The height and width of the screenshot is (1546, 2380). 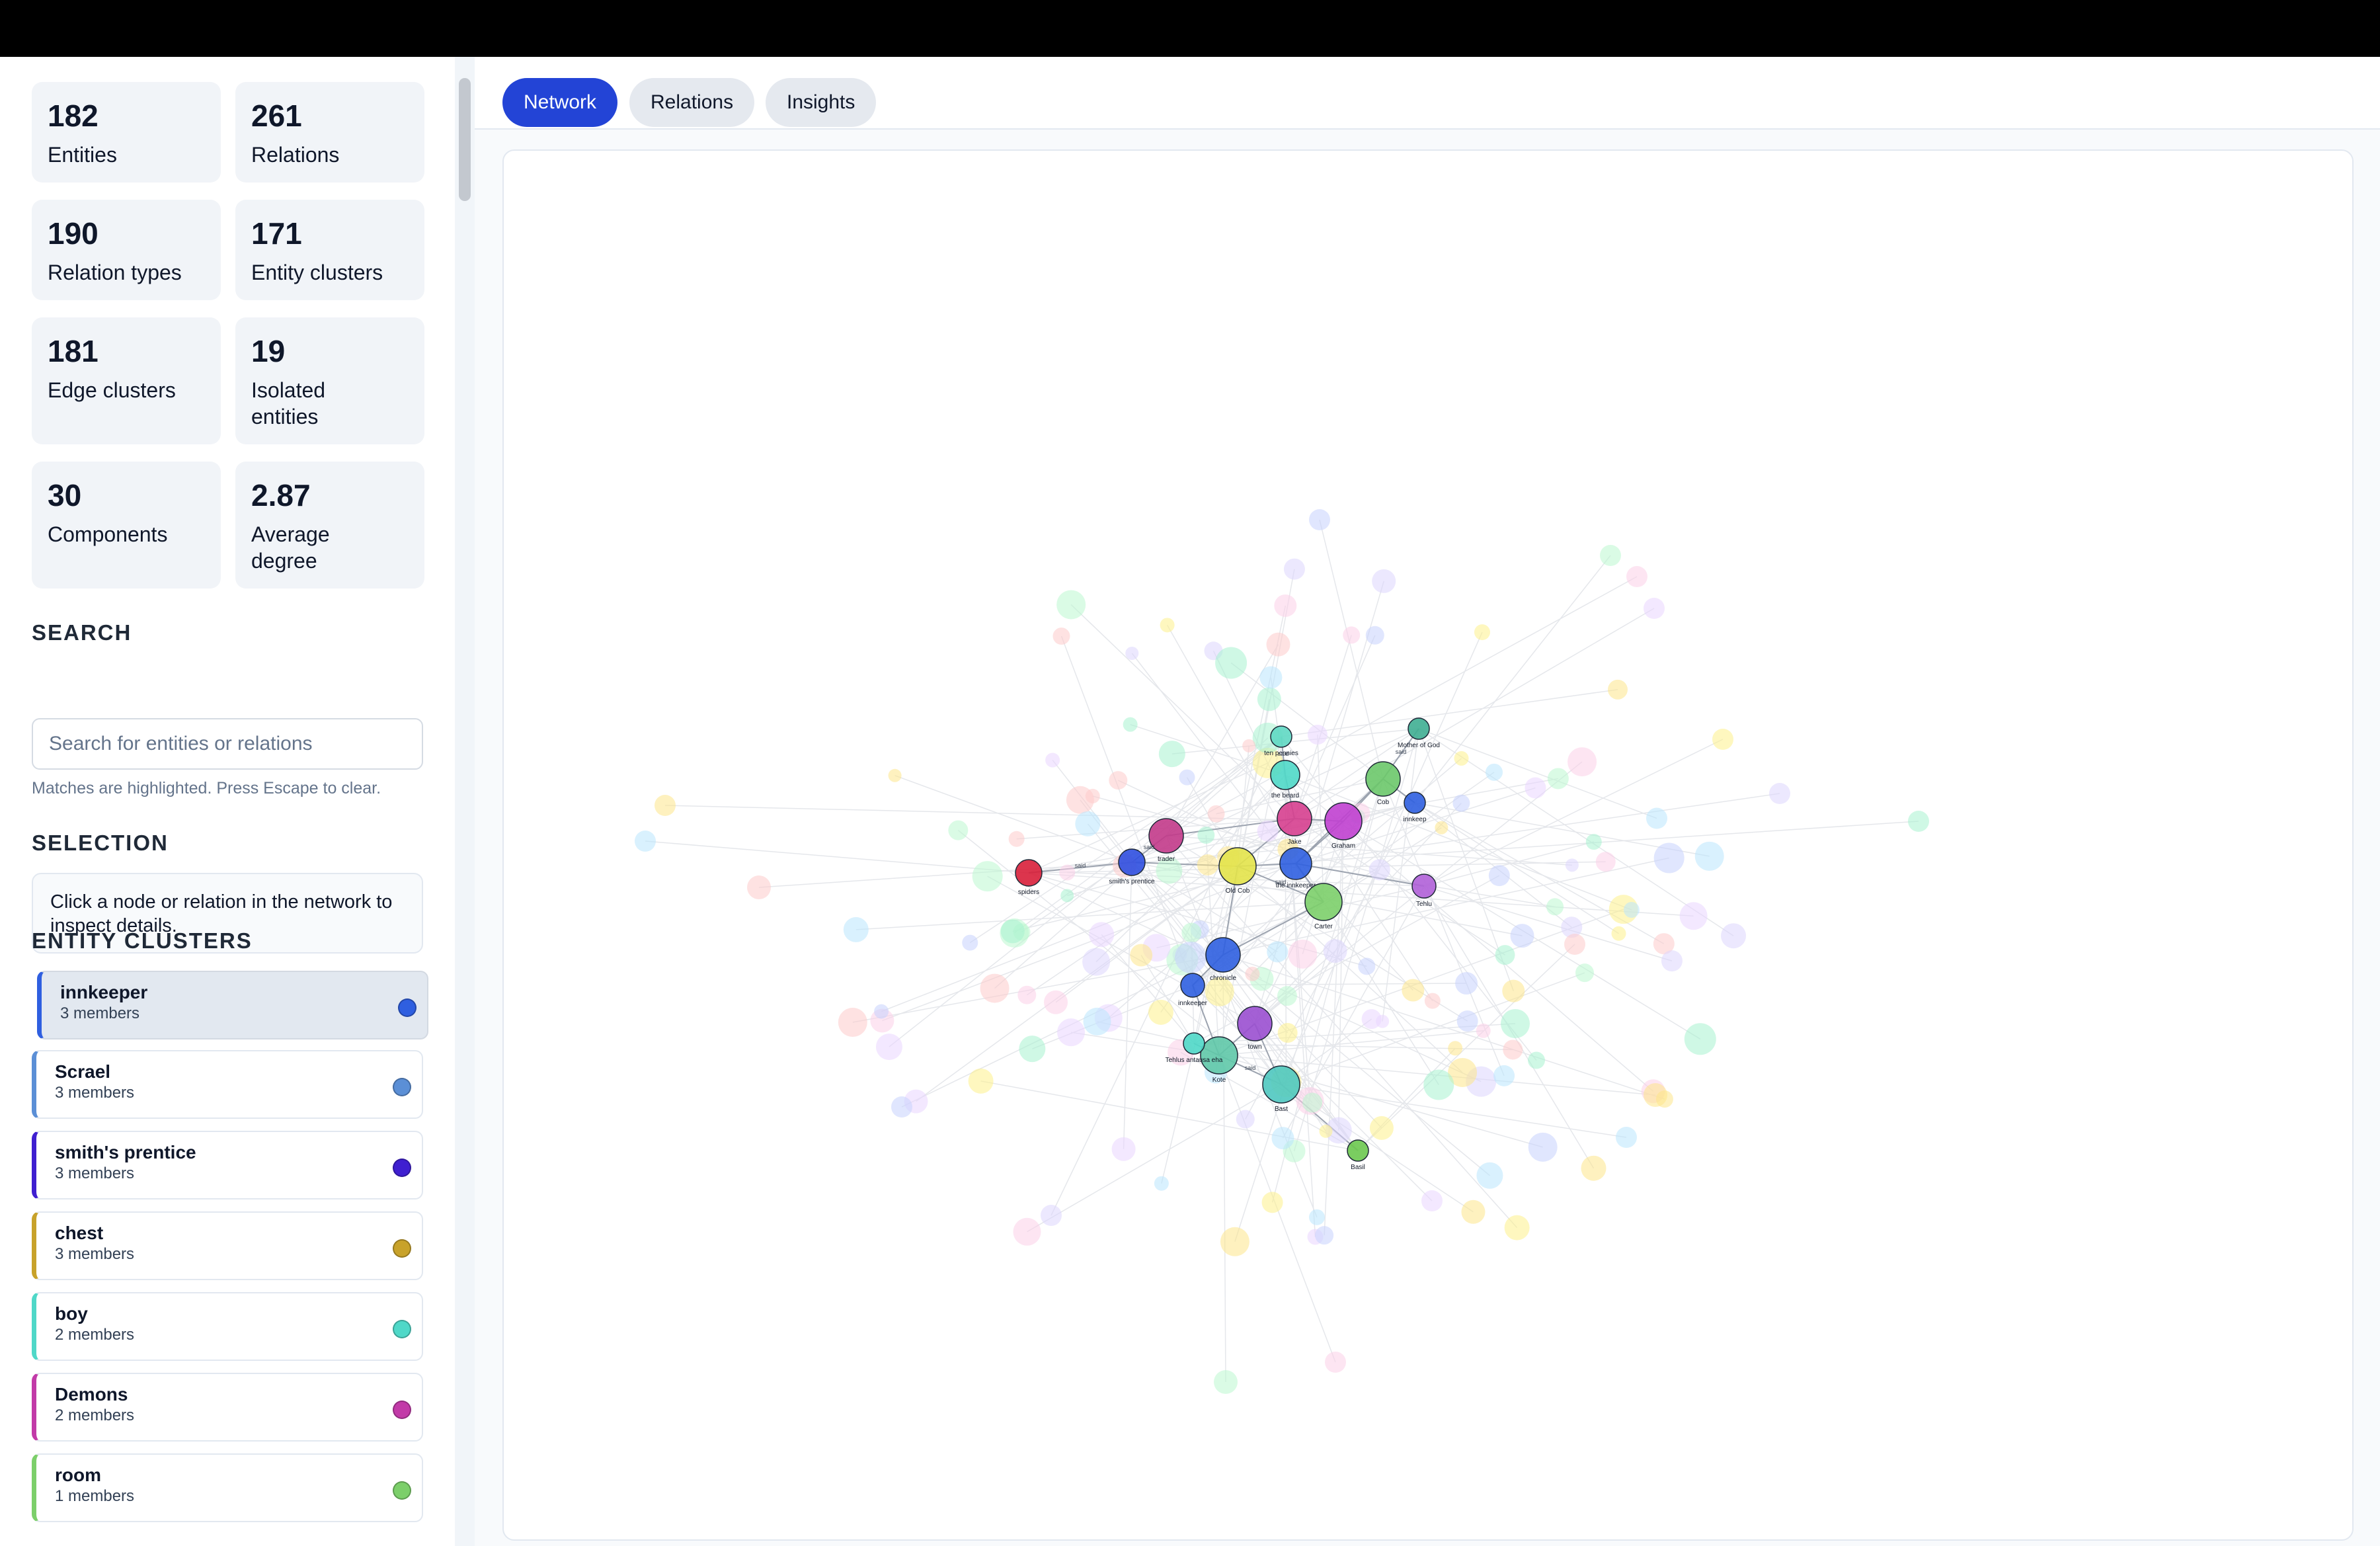 What do you see at coordinates (465, 139) in the screenshot?
I see `sidebar-scrollbar-thumb` at bounding box center [465, 139].